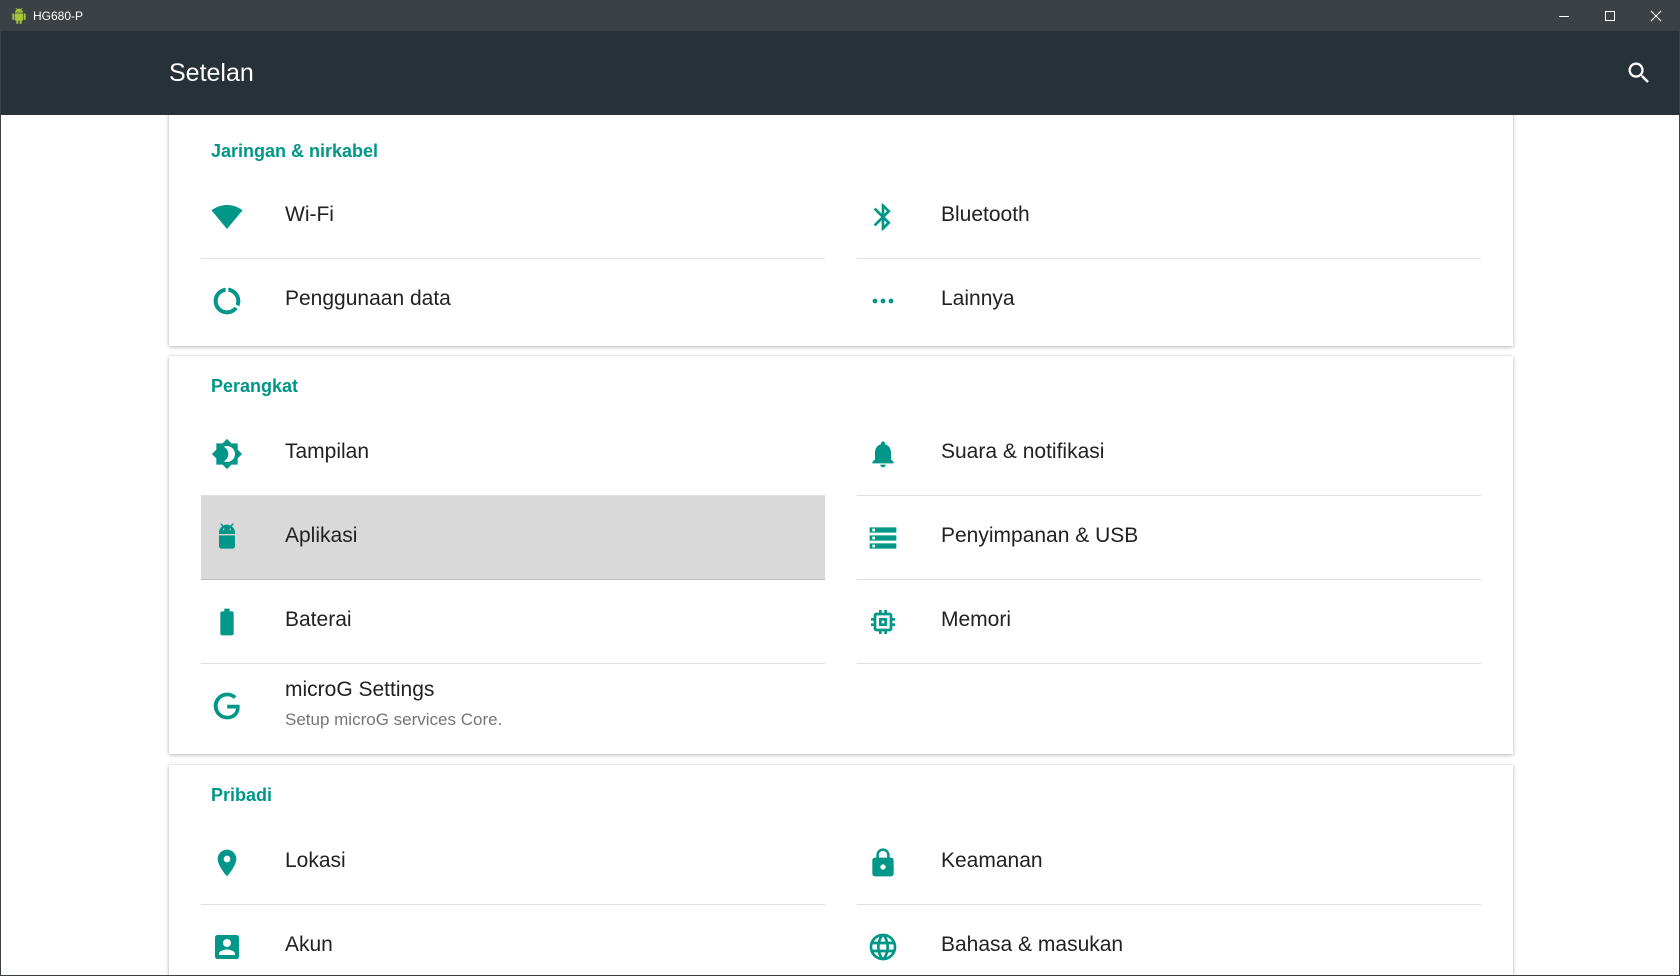 The image size is (1680, 976). I want to click on battery-icon, so click(227, 622).